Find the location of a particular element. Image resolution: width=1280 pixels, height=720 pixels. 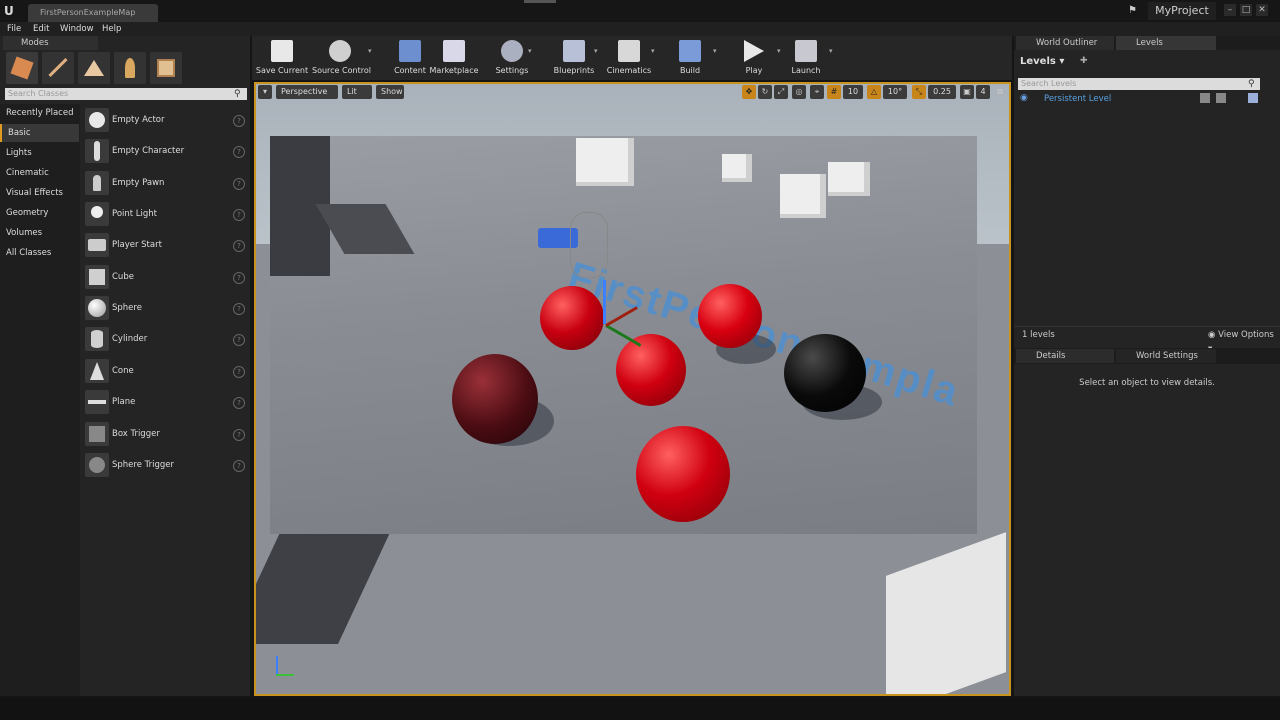

camera-speed-icon: ▣ is located at coordinates (967, 92).